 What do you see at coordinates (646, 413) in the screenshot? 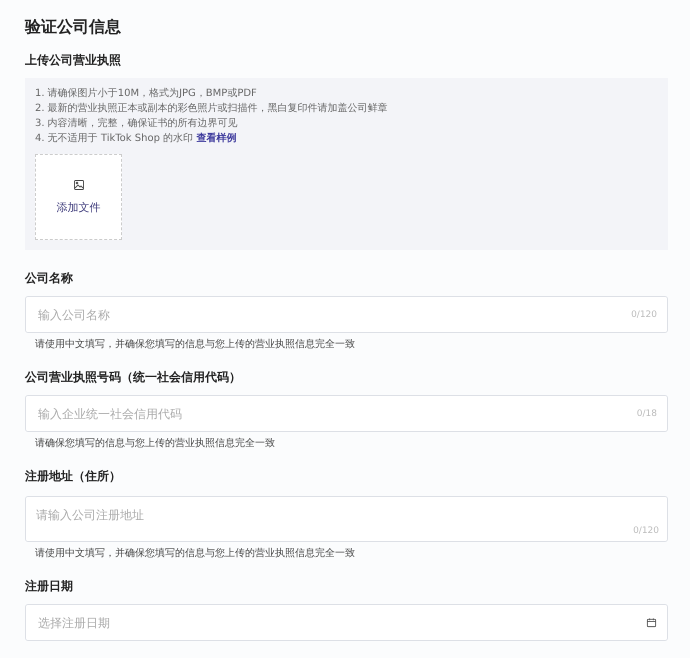
I see `character-counter: 0/18` at bounding box center [646, 413].